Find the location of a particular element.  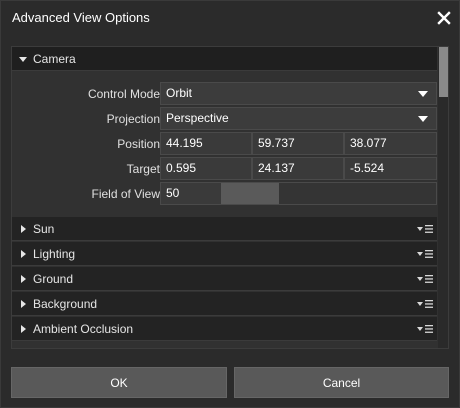

target-y-input: 24.137 is located at coordinates (298, 168).